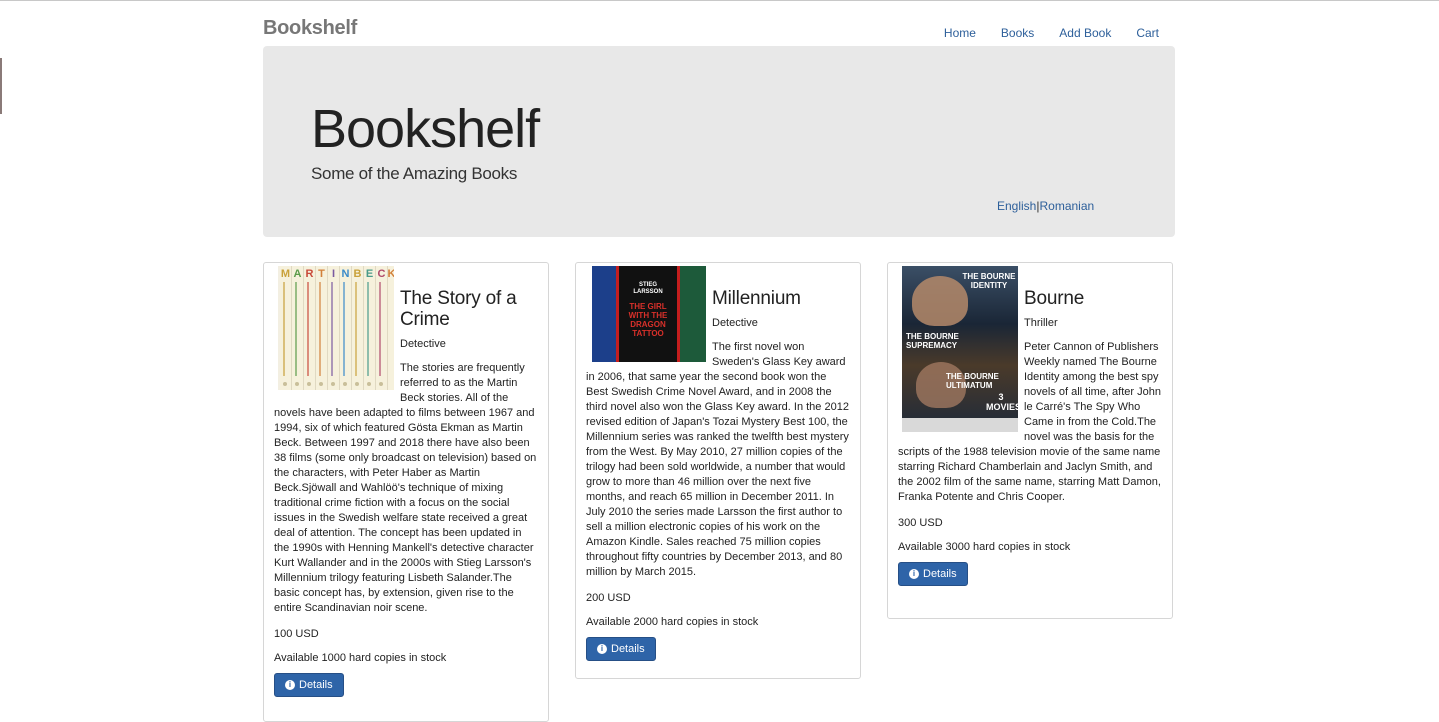 The image size is (1439, 722). I want to click on book-stock: Available 3000 hard copies in stock, so click(984, 547).